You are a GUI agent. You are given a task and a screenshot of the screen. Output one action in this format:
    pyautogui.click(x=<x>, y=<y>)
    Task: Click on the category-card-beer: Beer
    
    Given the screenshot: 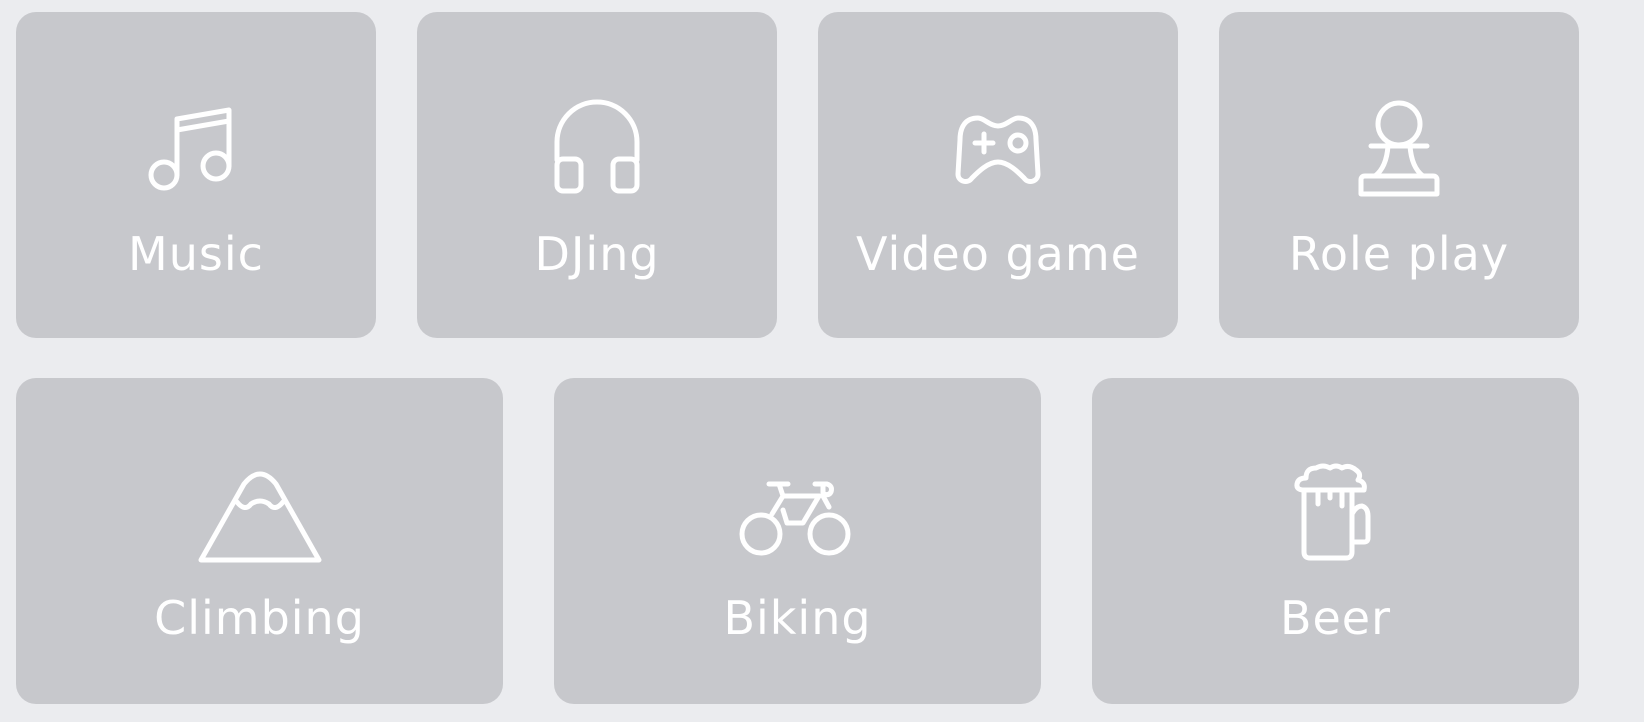 What is the action you would take?
    pyautogui.click(x=1335, y=541)
    